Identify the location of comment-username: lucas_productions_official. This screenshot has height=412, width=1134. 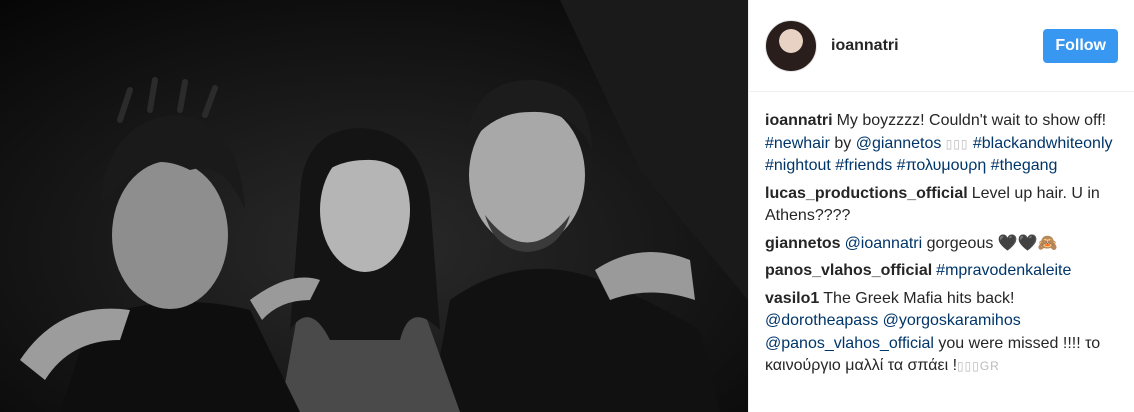
(866, 193).